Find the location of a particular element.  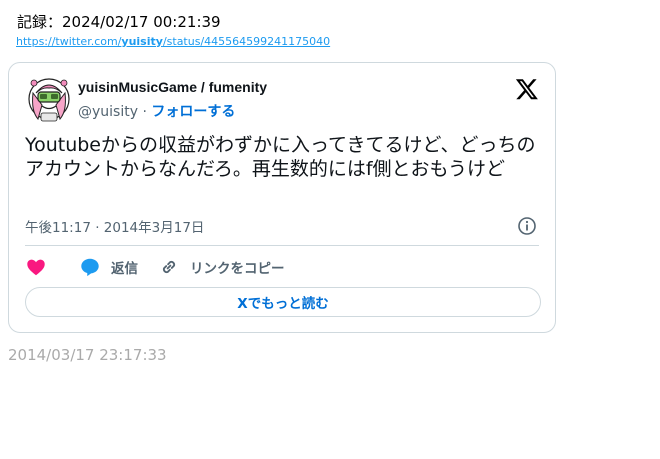

source-link-user: yuisity is located at coordinates (142, 41).